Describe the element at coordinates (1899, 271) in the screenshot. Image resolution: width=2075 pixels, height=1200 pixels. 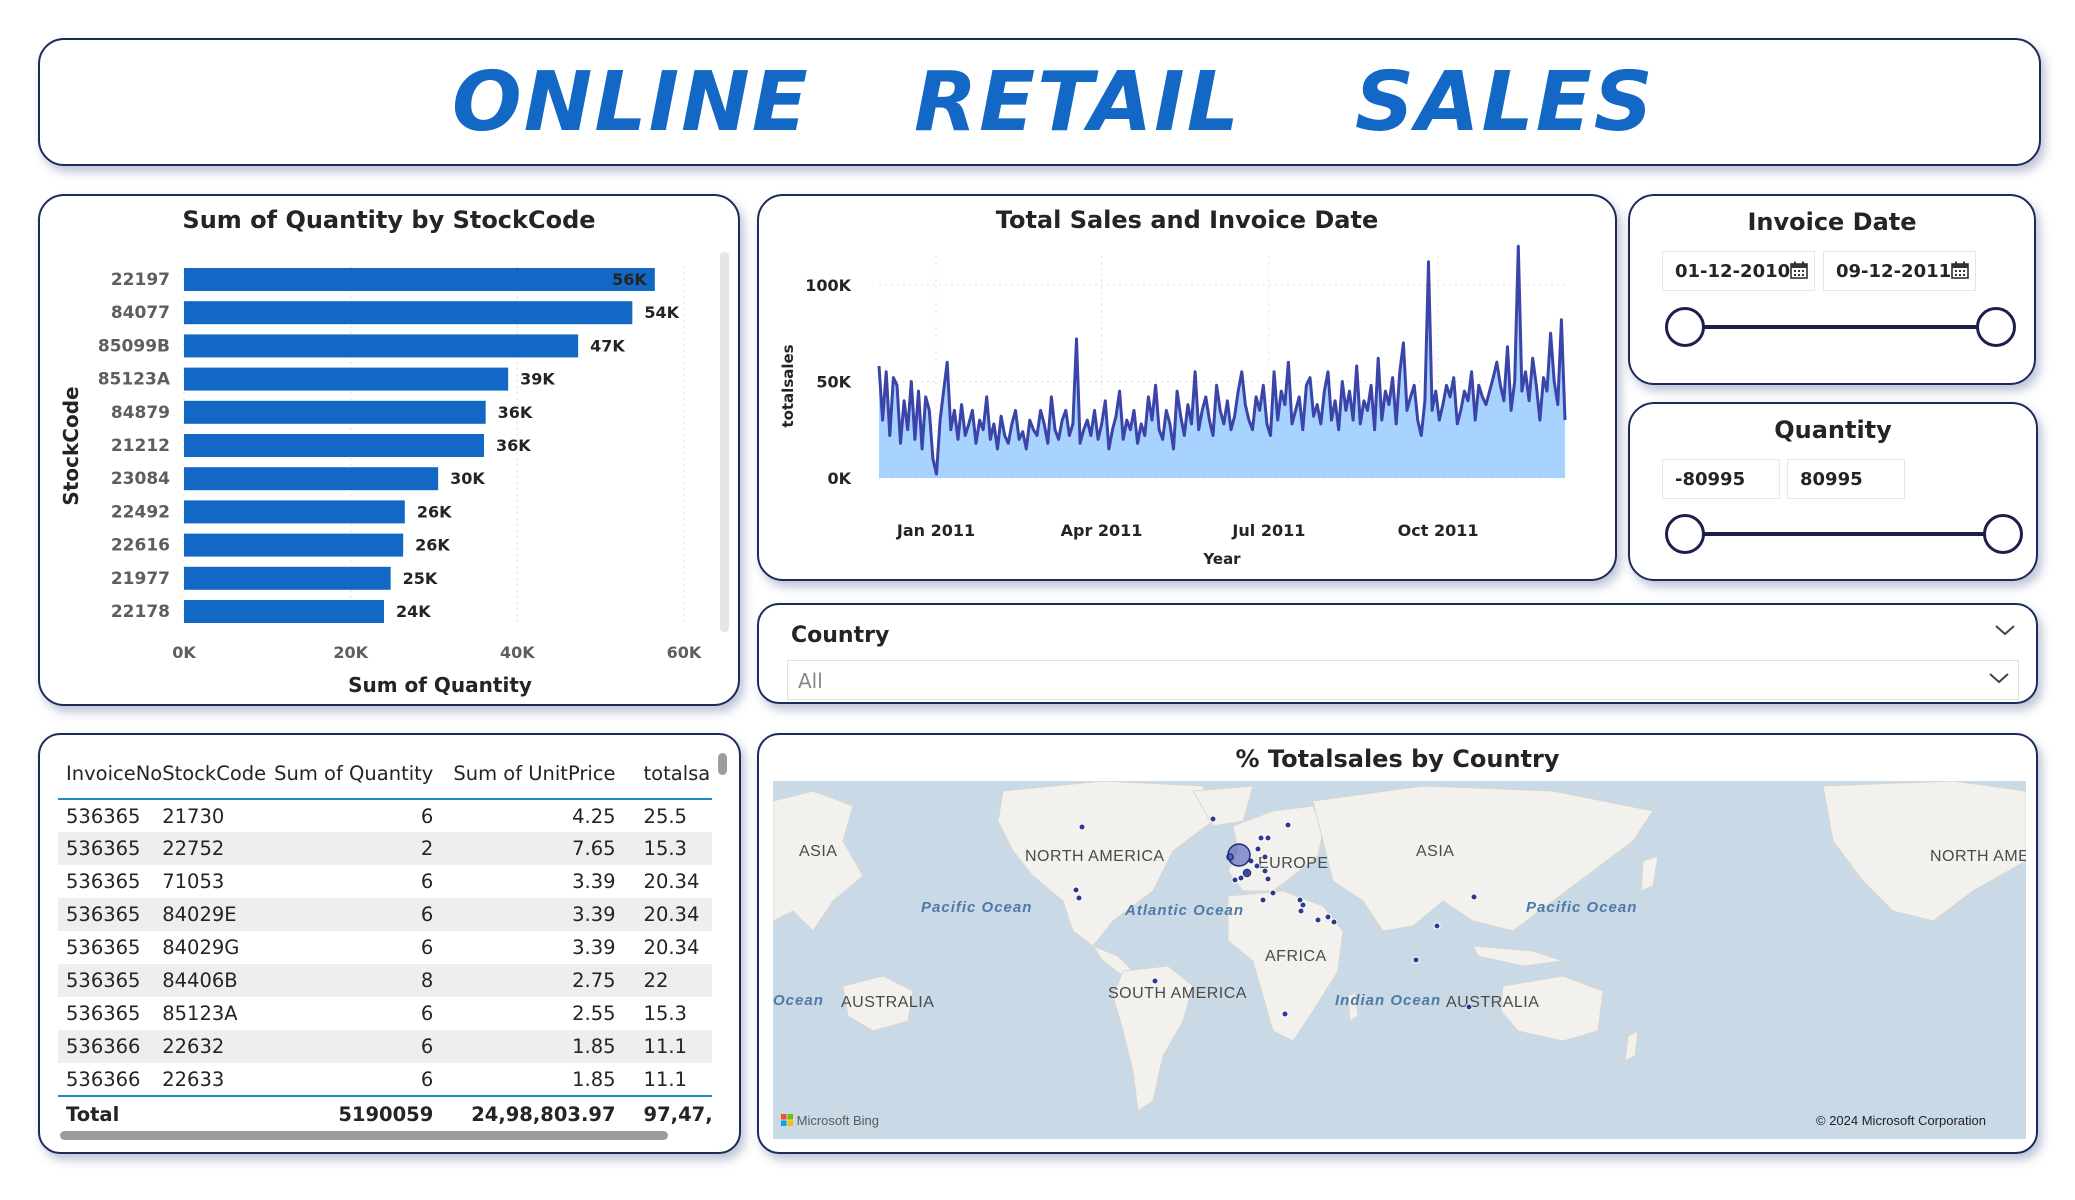
I see `end-date-input: 09-12-2011` at that location.